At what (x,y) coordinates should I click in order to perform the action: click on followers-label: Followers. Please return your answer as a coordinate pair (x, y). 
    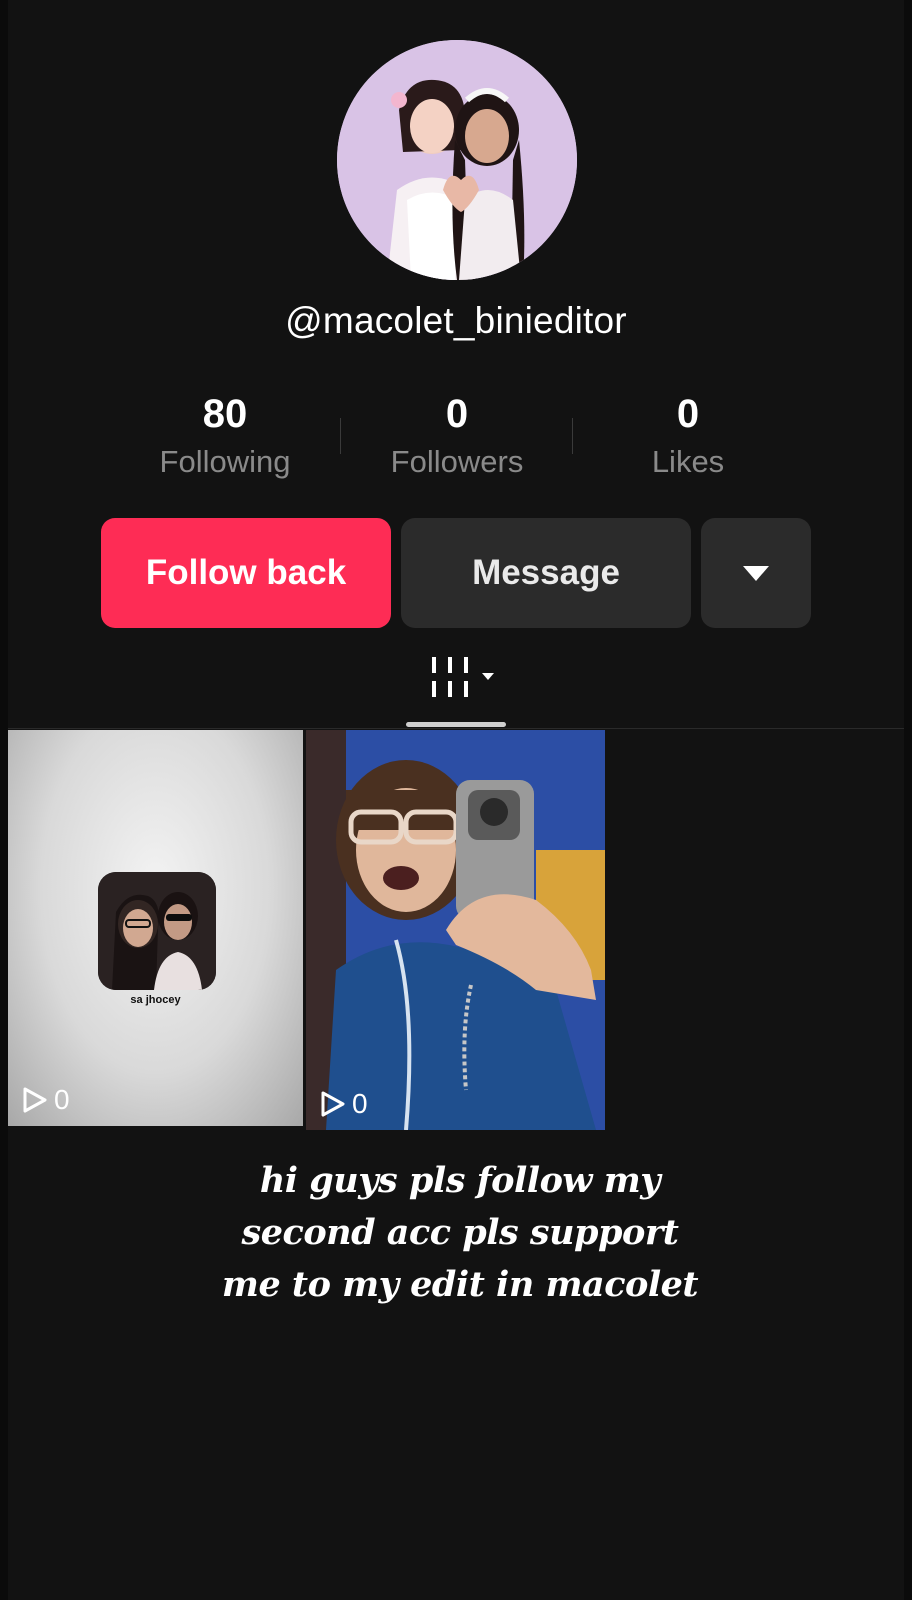
    Looking at the image, I should click on (457, 461).